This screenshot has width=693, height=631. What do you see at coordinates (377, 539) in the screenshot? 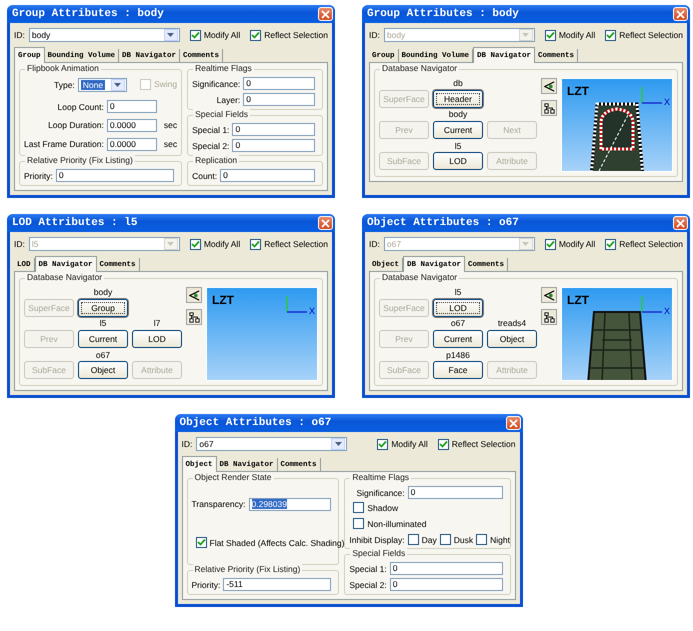
I see `field-label: Inhibit Display:` at bounding box center [377, 539].